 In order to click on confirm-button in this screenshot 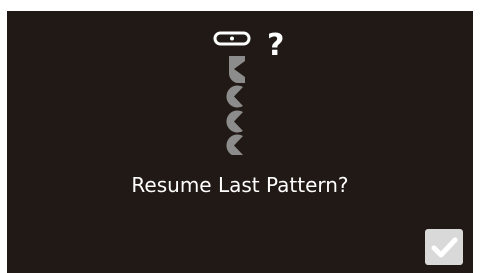, I will do `click(444, 247)`.